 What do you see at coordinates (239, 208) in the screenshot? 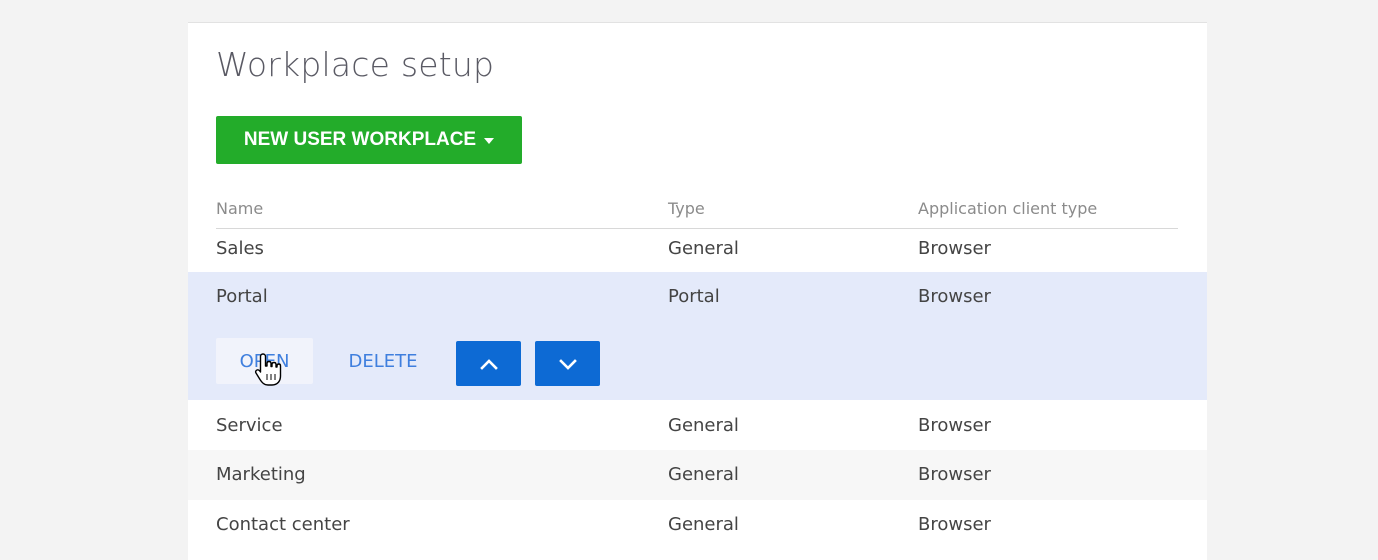
I see `column-header-name: Name` at bounding box center [239, 208].